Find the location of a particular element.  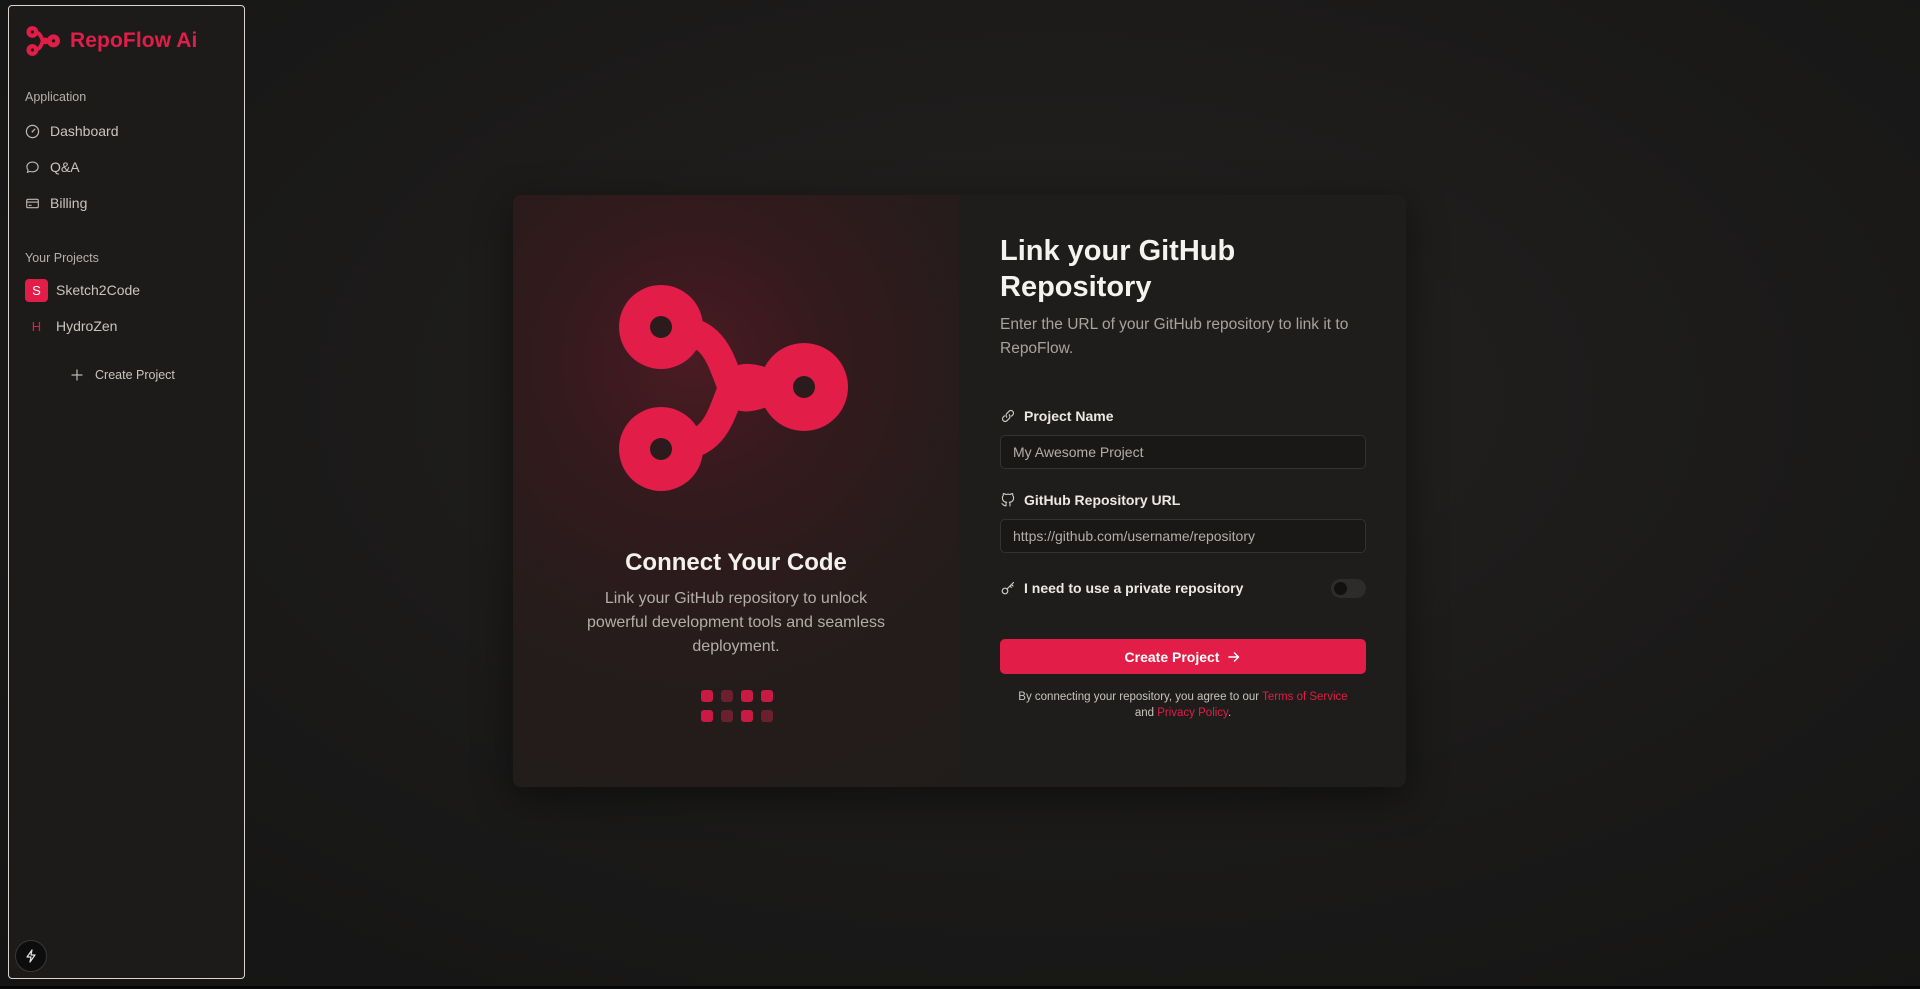

sidebar-item-label: Billing is located at coordinates (69, 203).